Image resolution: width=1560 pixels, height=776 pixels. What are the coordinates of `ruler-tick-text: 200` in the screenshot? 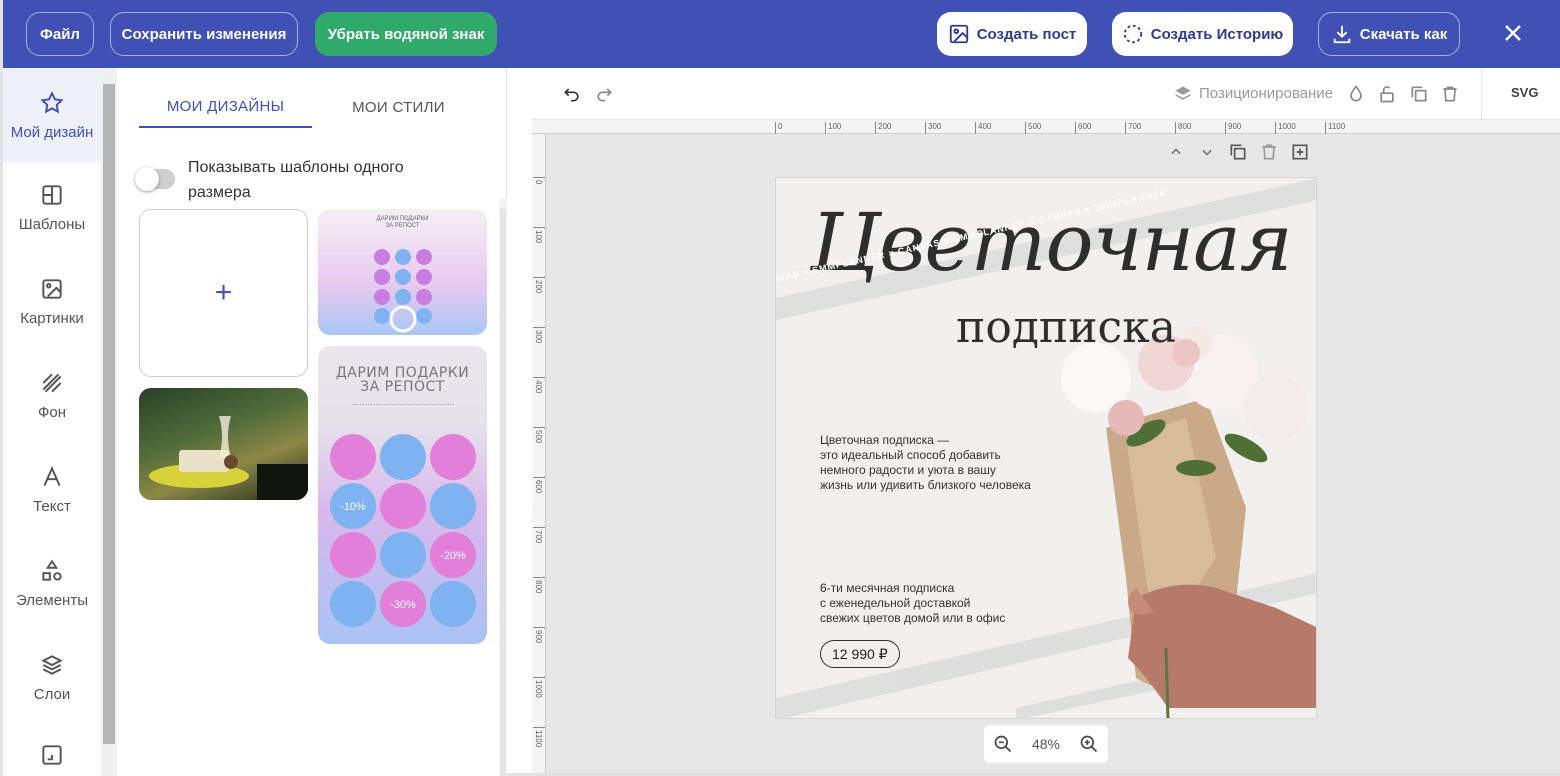 It's located at (538, 287).